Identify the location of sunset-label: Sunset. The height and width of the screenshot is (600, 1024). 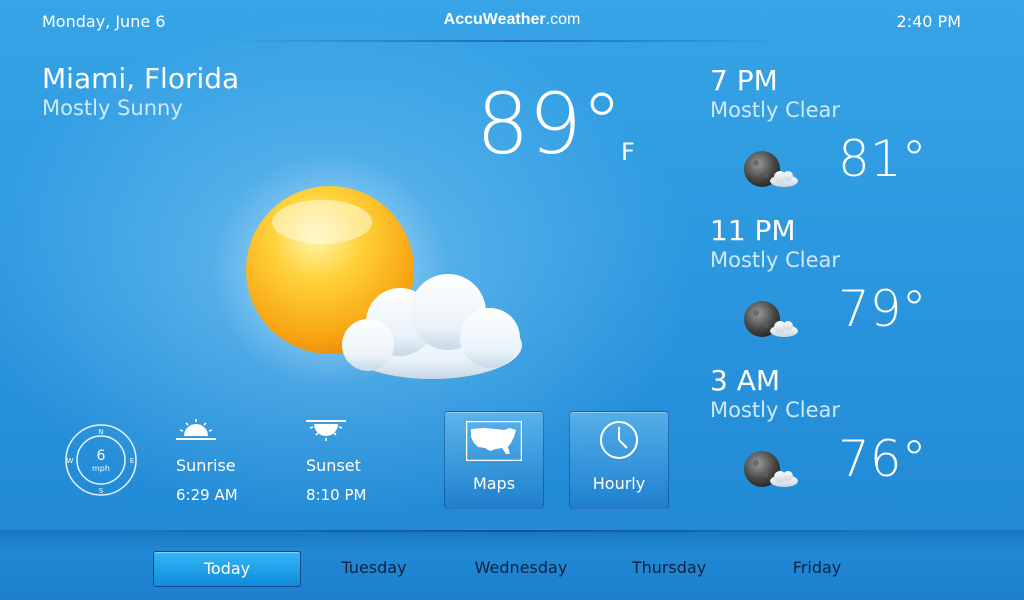
(333, 465).